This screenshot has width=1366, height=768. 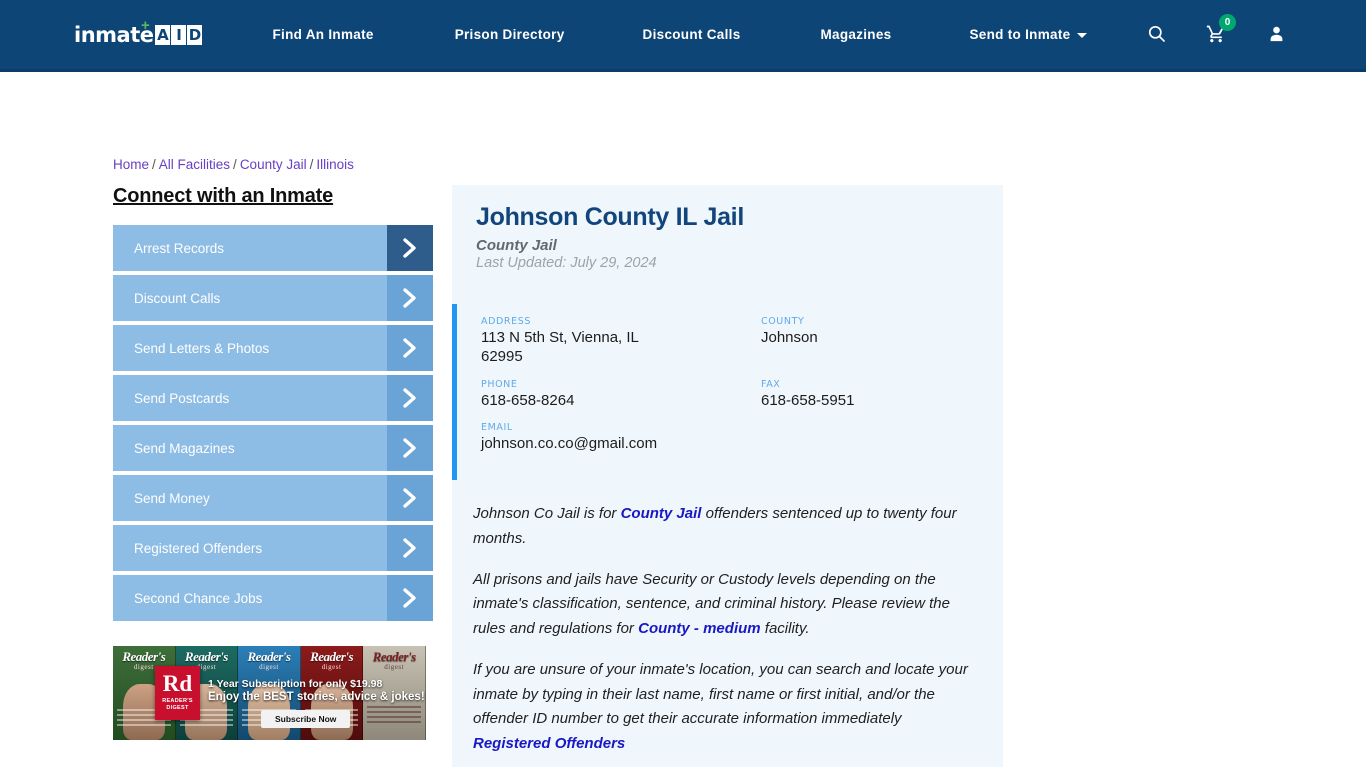 What do you see at coordinates (182, 398) in the screenshot?
I see `sidebar-item-label: Send Postcards` at bounding box center [182, 398].